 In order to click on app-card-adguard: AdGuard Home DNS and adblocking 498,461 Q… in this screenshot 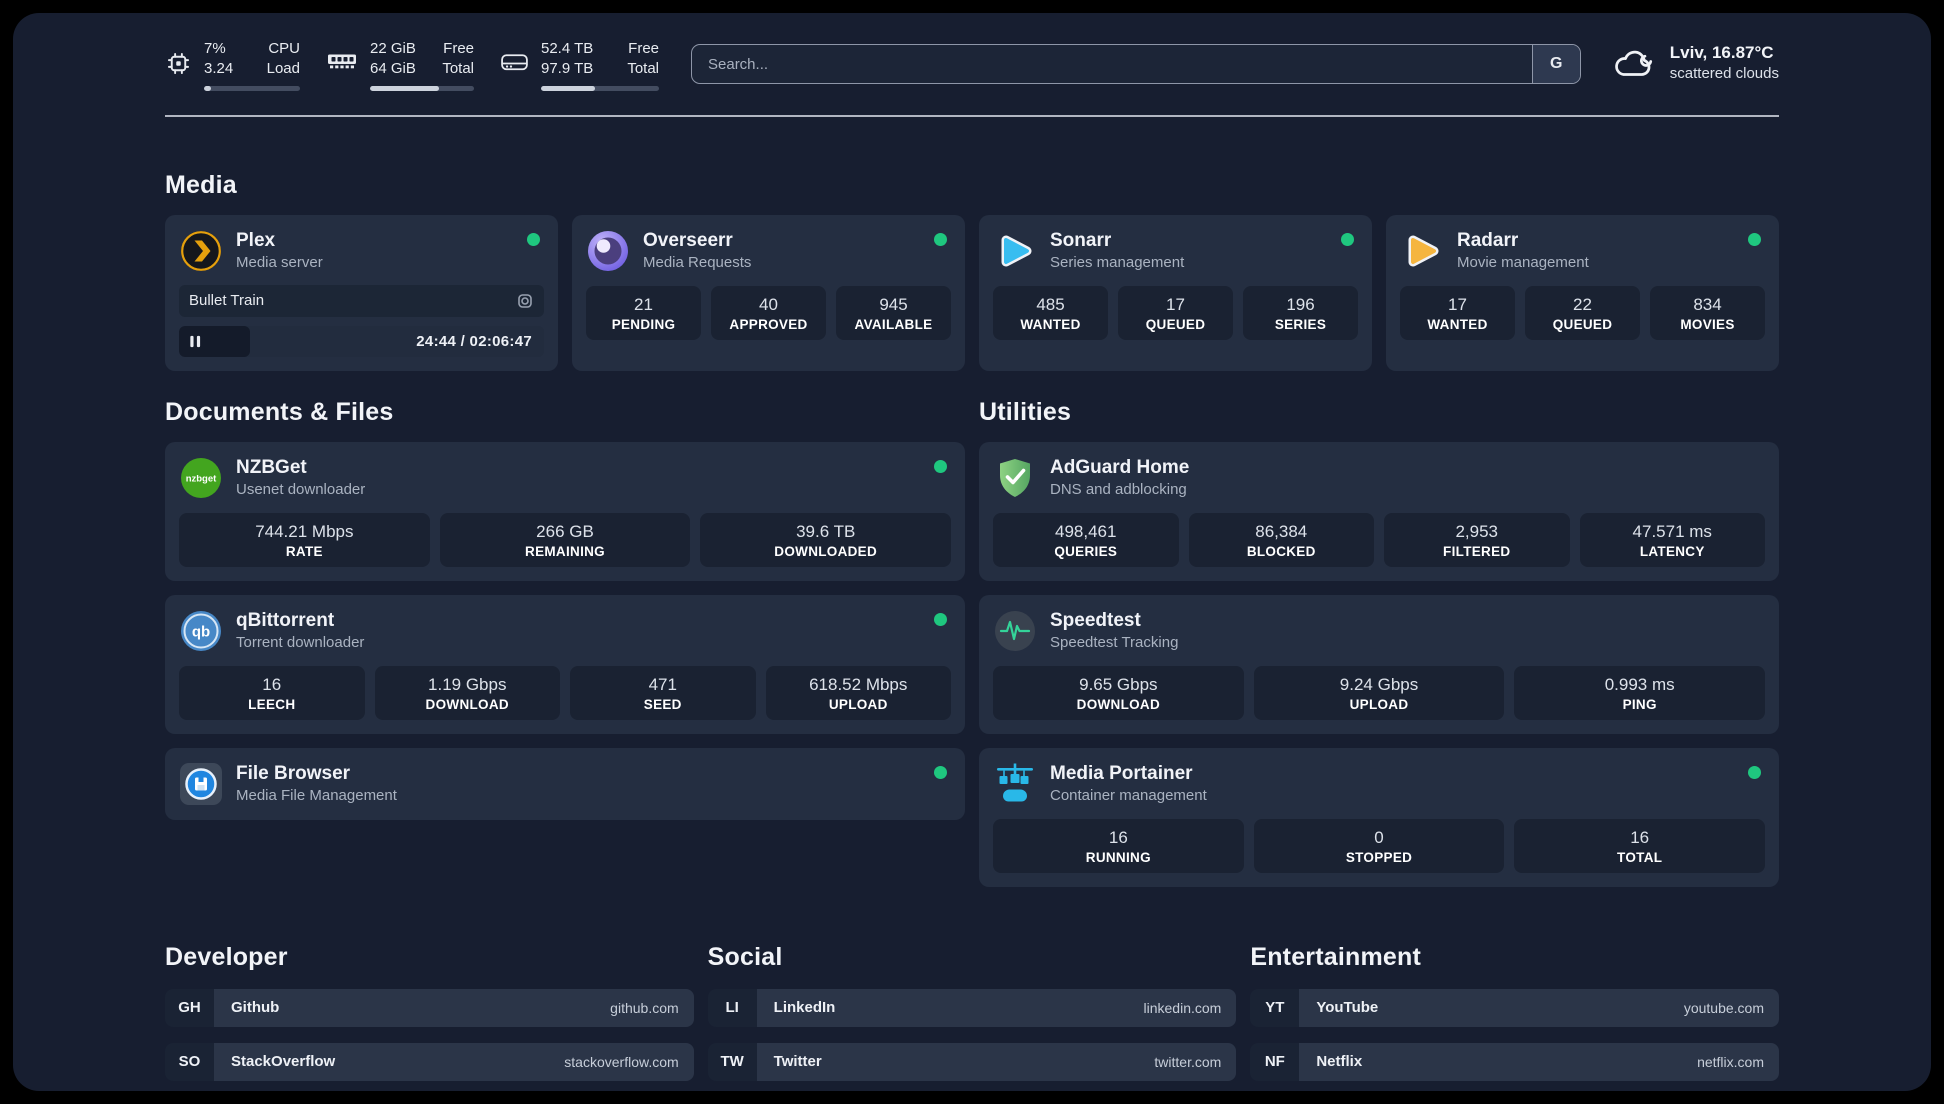, I will do `click(1379, 511)`.